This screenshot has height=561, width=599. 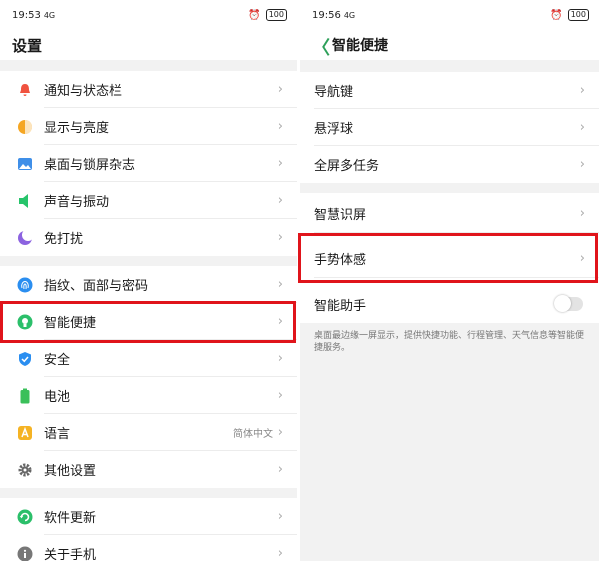 What do you see at coordinates (340, 215) in the screenshot?
I see `row-label: 智慧识屏` at bounding box center [340, 215].